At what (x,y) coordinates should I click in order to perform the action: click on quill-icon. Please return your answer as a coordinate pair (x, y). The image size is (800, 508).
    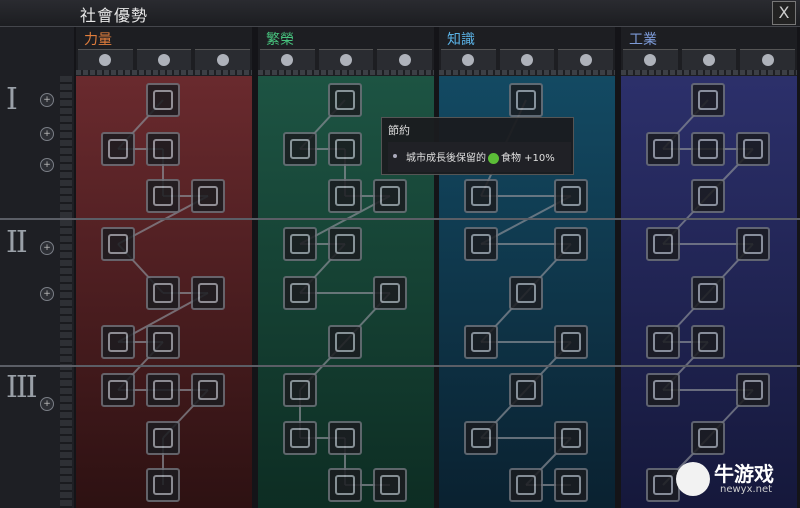
    Looking at the image, I should click on (481, 244).